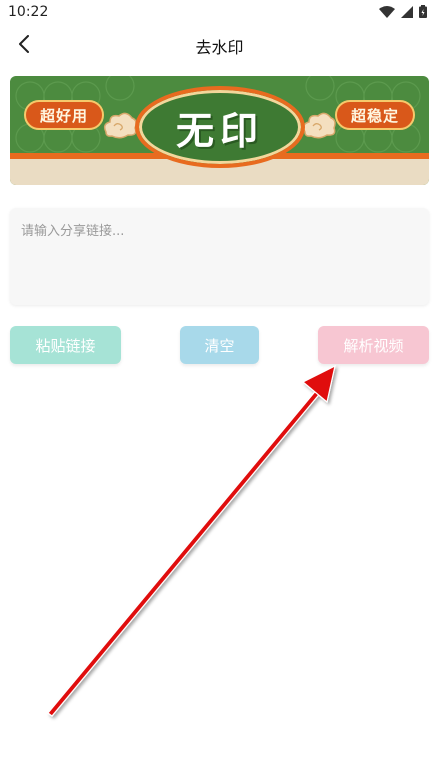 The width and height of the screenshot is (439, 780). Describe the element at coordinates (120, 125) in the screenshot. I see `cloud-left-icon` at that location.